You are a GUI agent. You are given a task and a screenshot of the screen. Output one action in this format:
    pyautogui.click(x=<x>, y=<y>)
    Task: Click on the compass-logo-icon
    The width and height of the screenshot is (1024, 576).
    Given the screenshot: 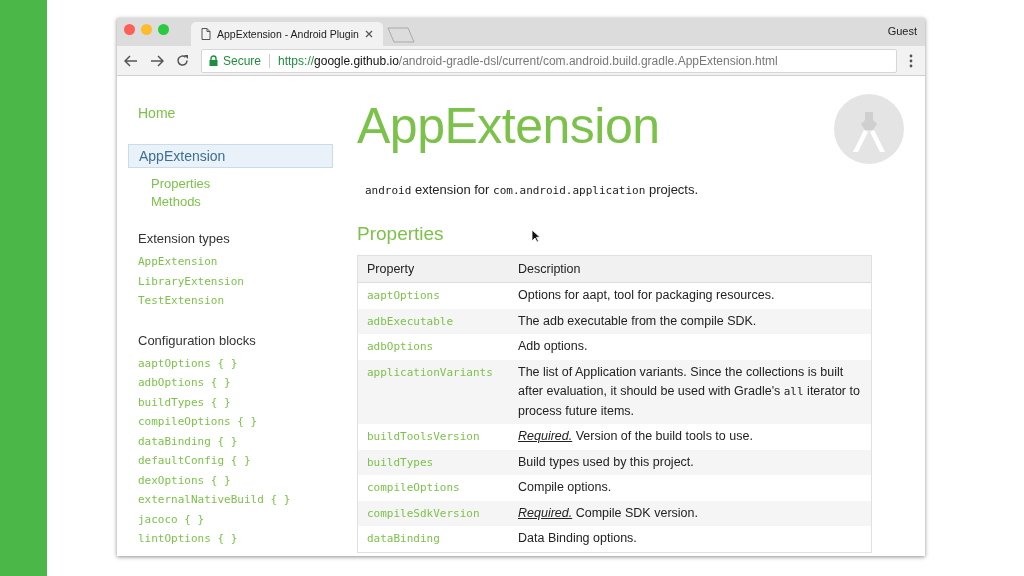 What is the action you would take?
    pyautogui.click(x=869, y=129)
    